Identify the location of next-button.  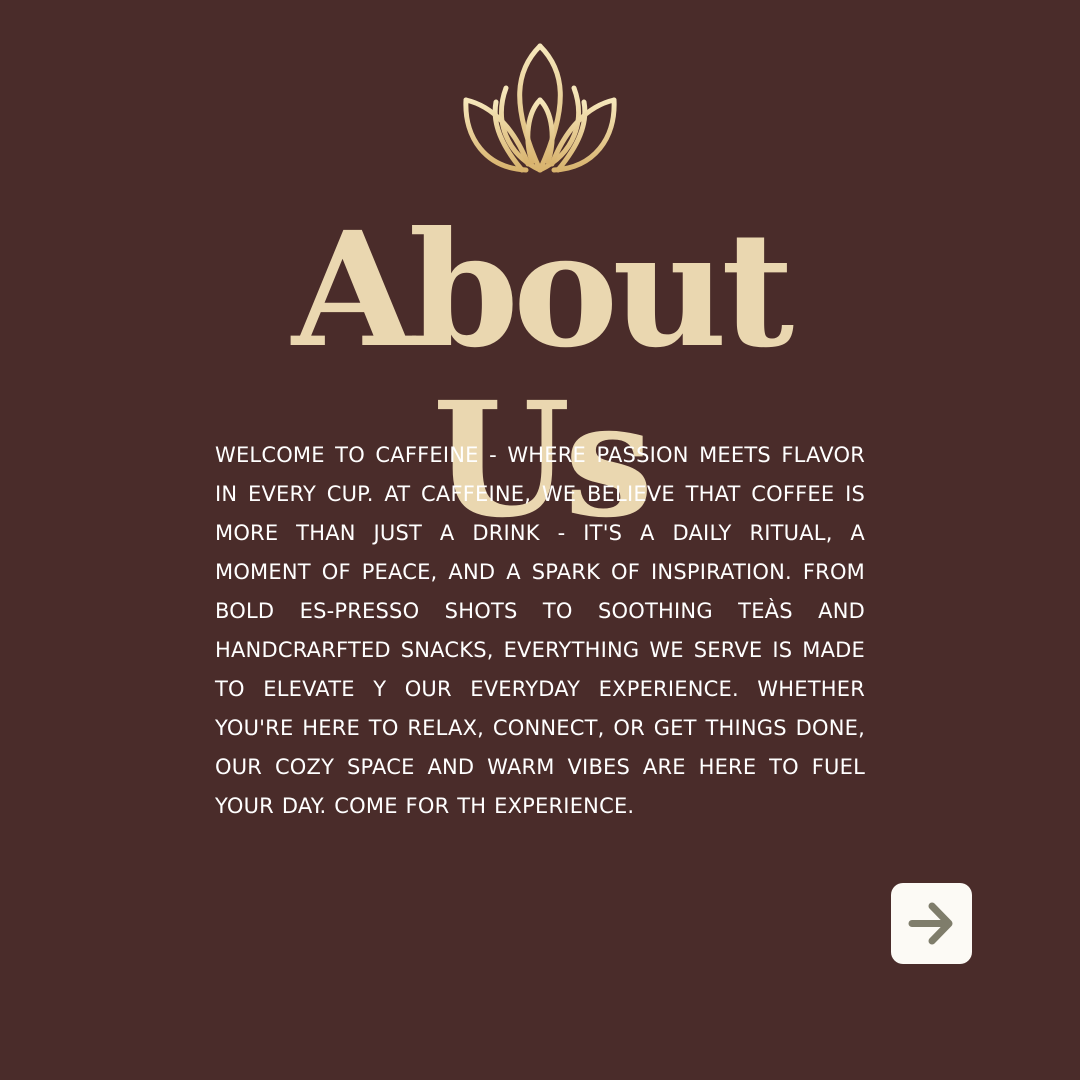
(931, 923).